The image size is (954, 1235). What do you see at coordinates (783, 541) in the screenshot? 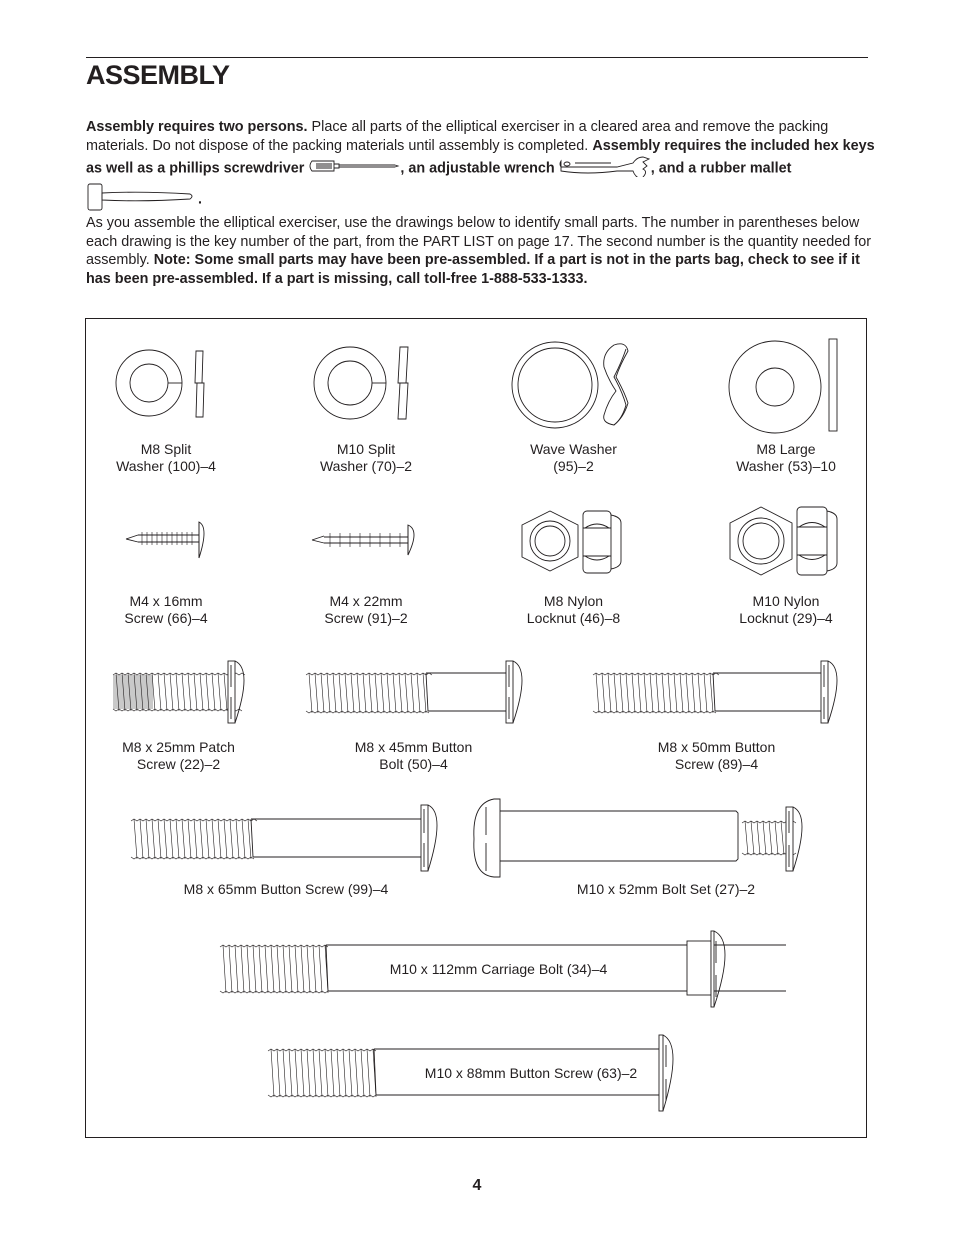
I see `m10-nylon-locknut-icon` at bounding box center [783, 541].